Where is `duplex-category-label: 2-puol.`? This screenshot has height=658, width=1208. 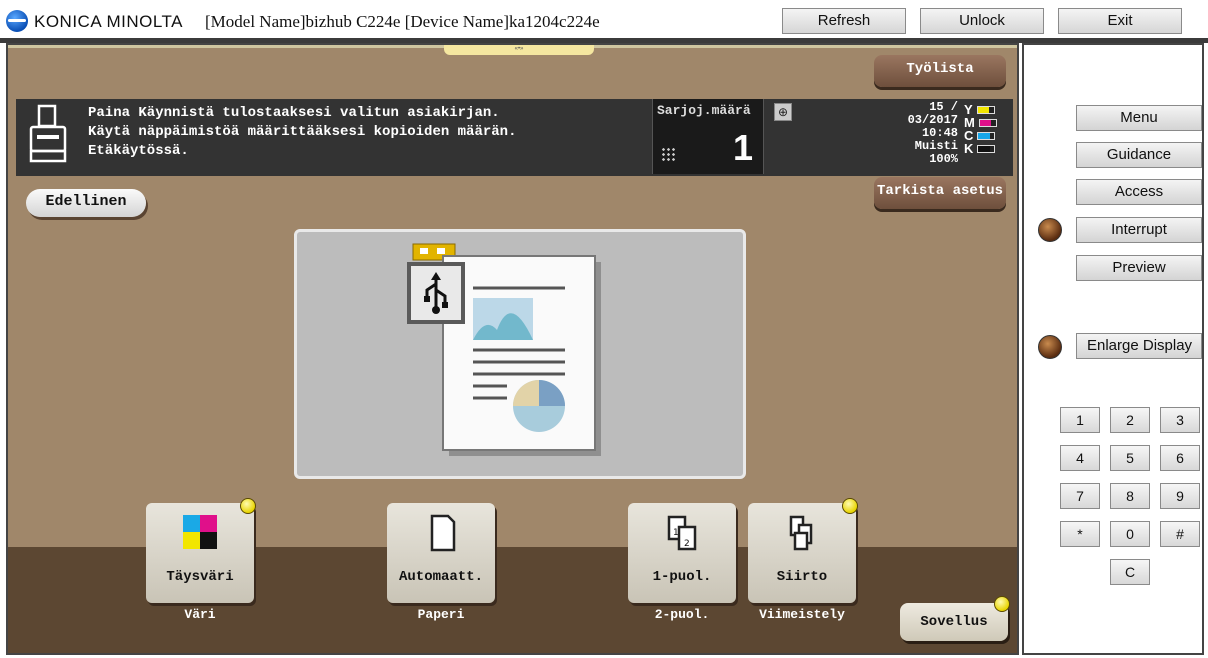
duplex-category-label: 2-puol. is located at coordinates (682, 614).